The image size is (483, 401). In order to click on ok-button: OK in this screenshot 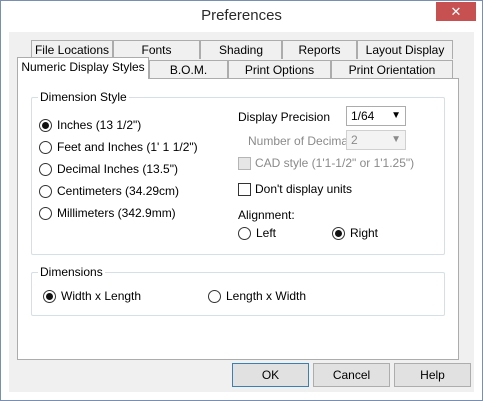, I will do `click(270, 375)`.